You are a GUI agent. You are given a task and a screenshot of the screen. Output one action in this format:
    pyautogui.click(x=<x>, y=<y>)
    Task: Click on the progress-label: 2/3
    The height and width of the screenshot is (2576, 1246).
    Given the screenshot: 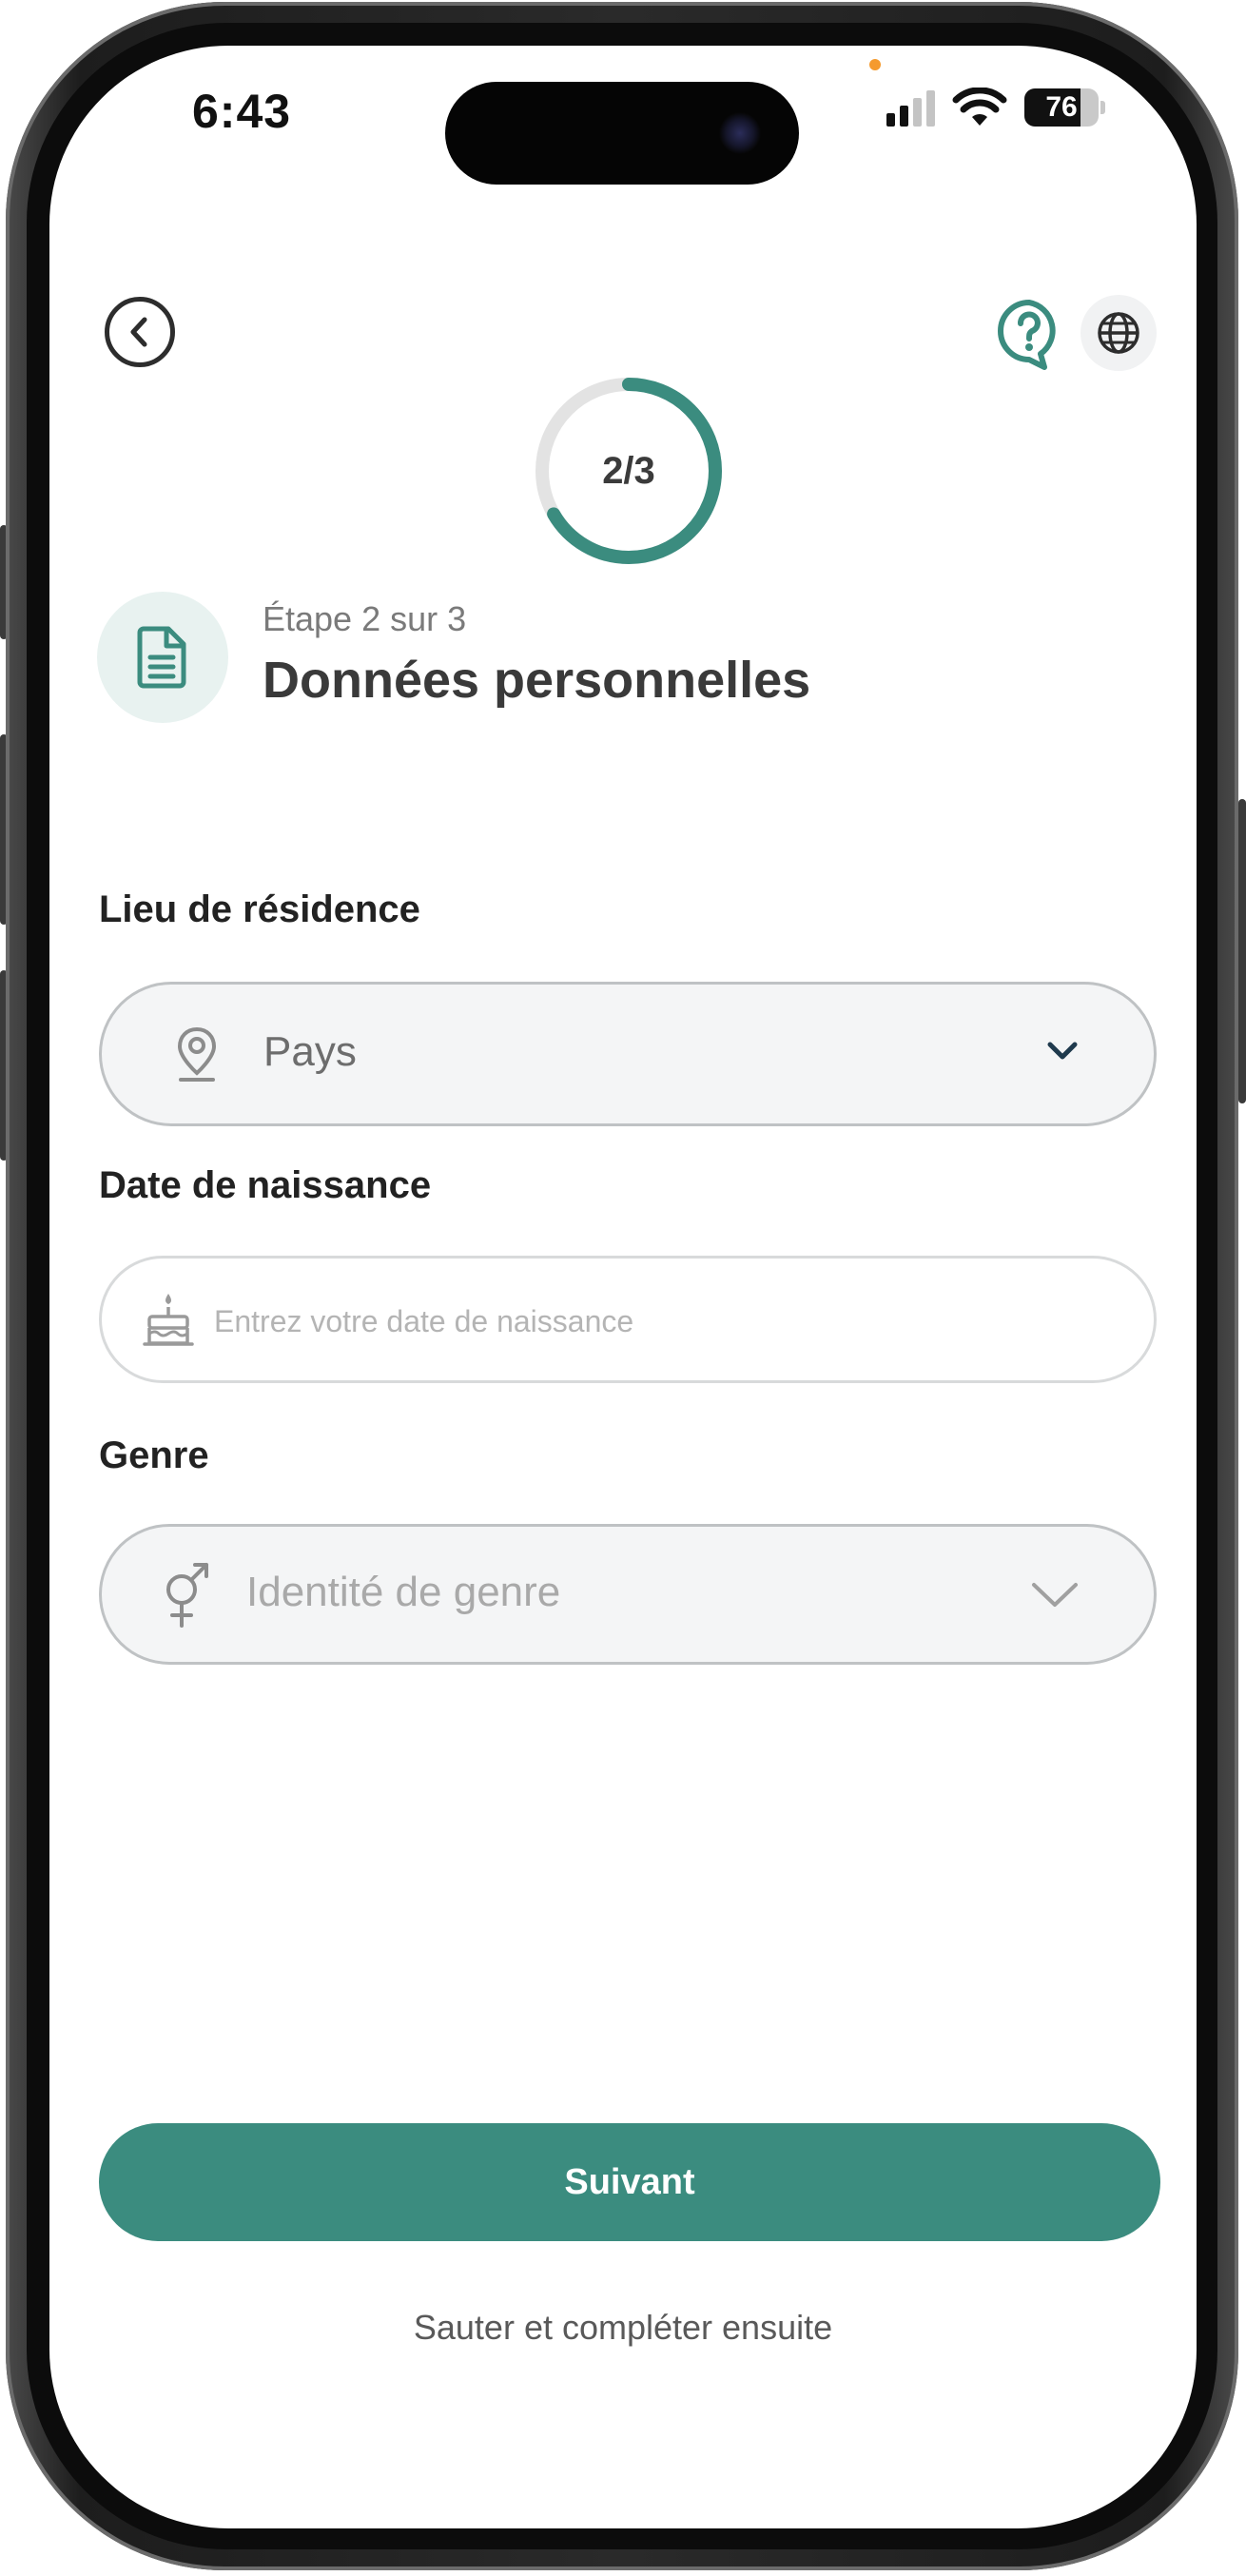 What is the action you would take?
    pyautogui.click(x=629, y=471)
    